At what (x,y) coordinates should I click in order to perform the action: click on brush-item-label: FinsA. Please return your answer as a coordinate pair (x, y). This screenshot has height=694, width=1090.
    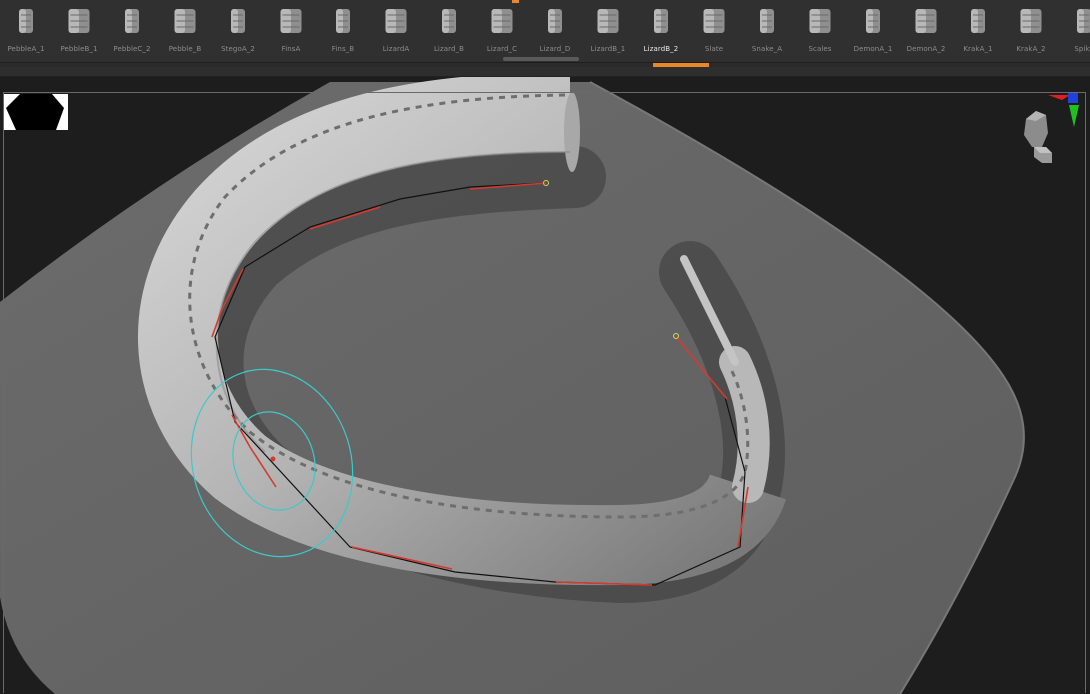
    Looking at the image, I should click on (291, 49).